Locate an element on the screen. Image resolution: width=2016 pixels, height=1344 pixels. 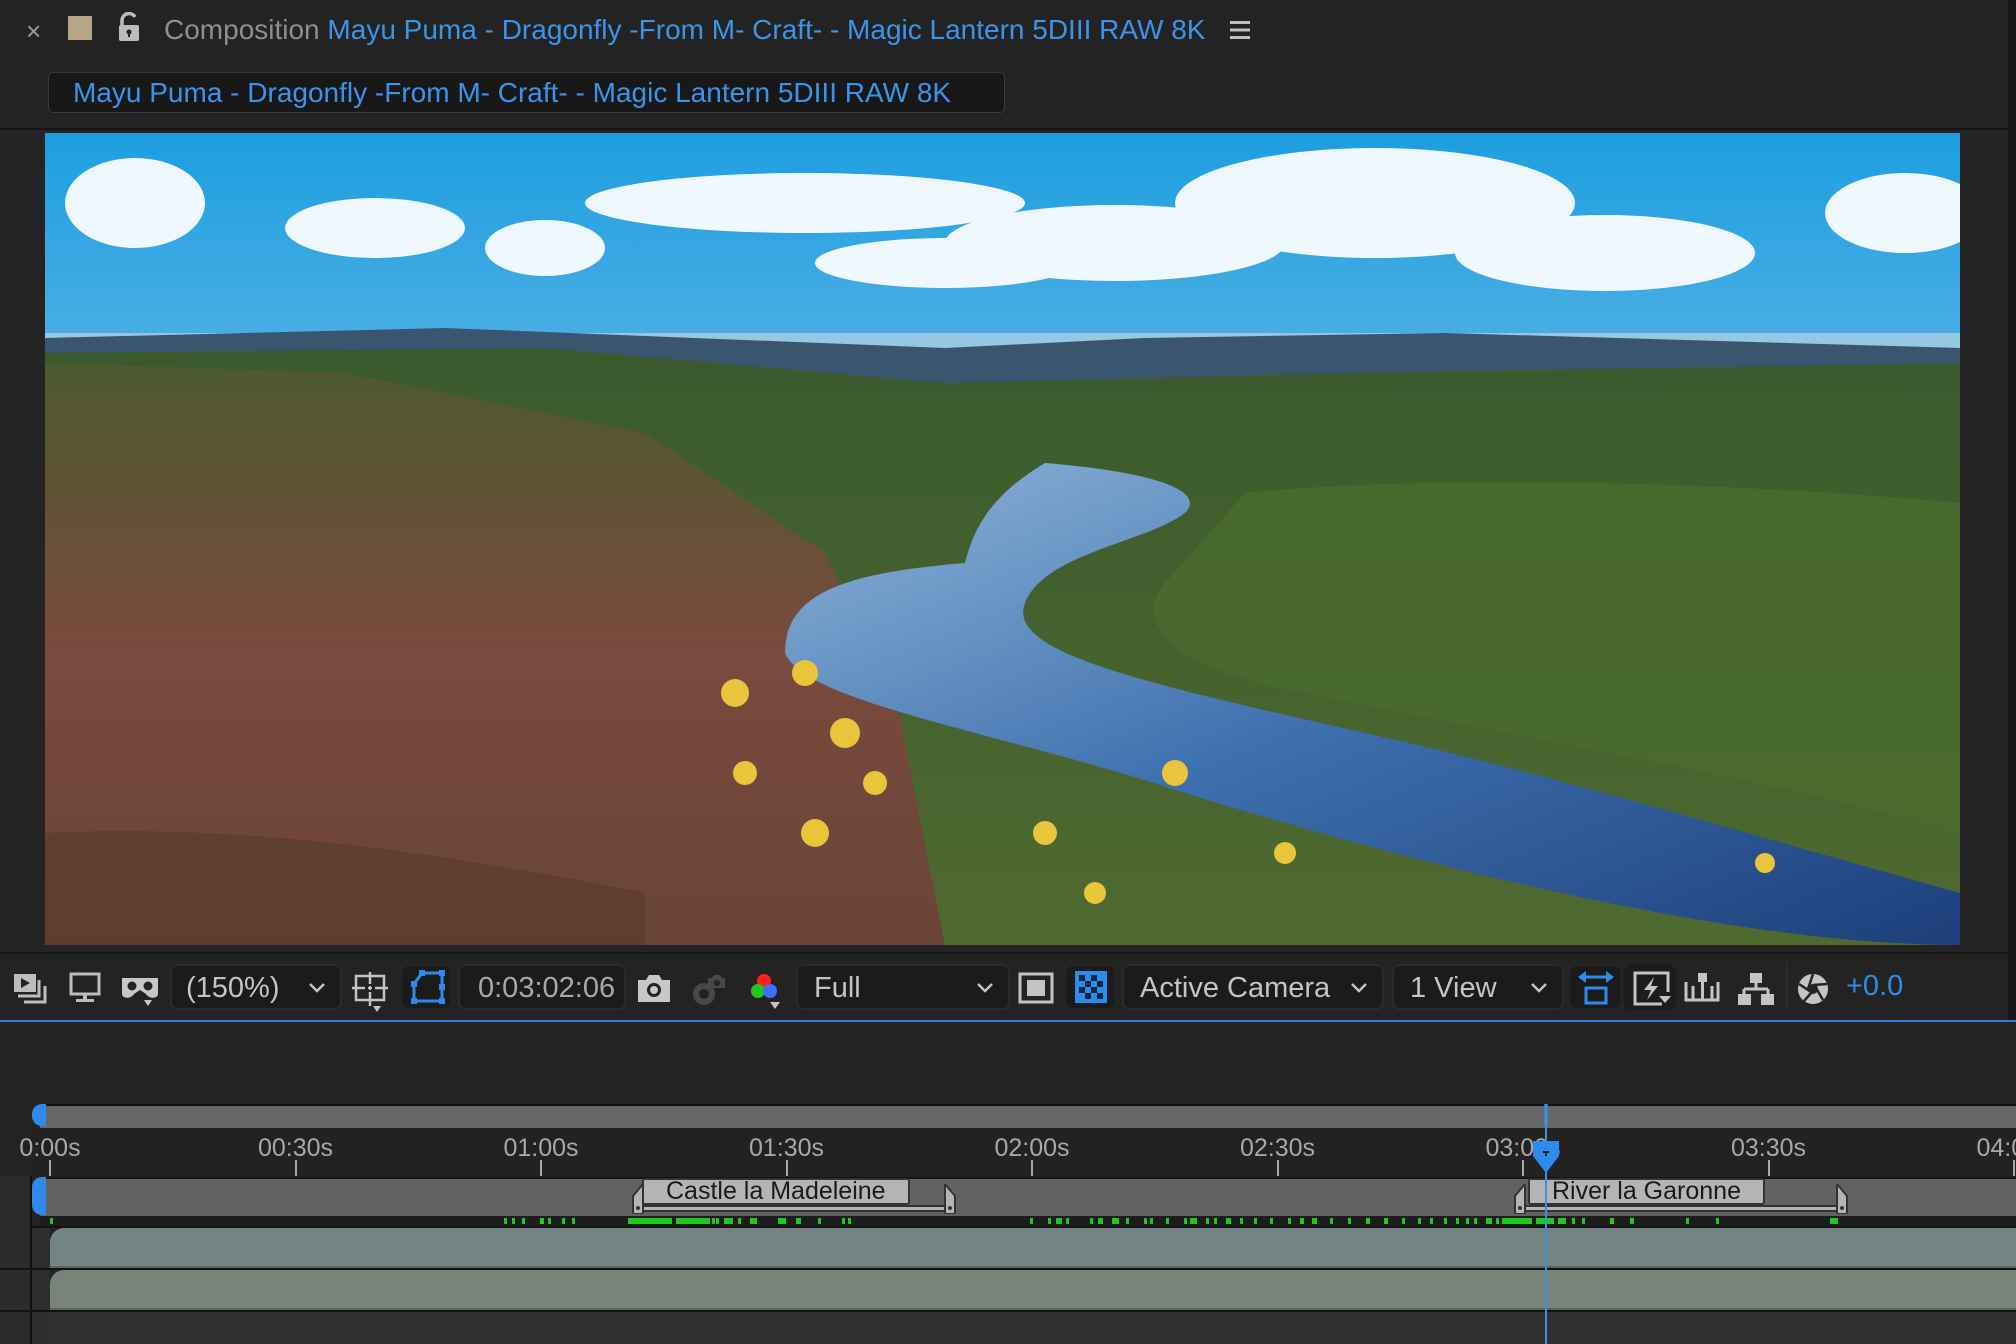
monitor-button is located at coordinates (88, 987).